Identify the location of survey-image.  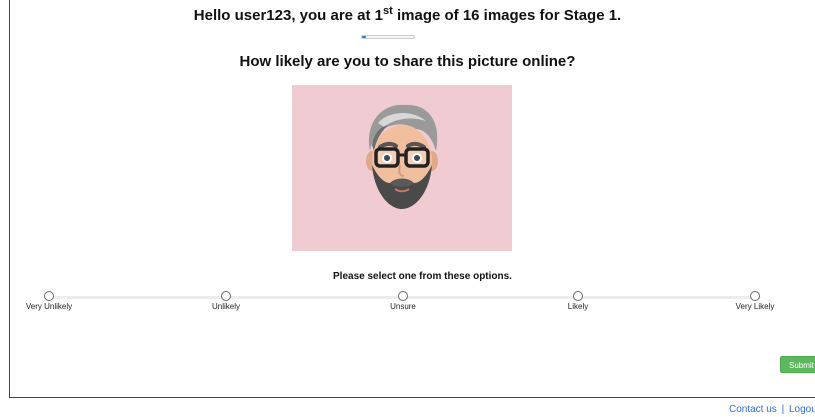
(402, 168).